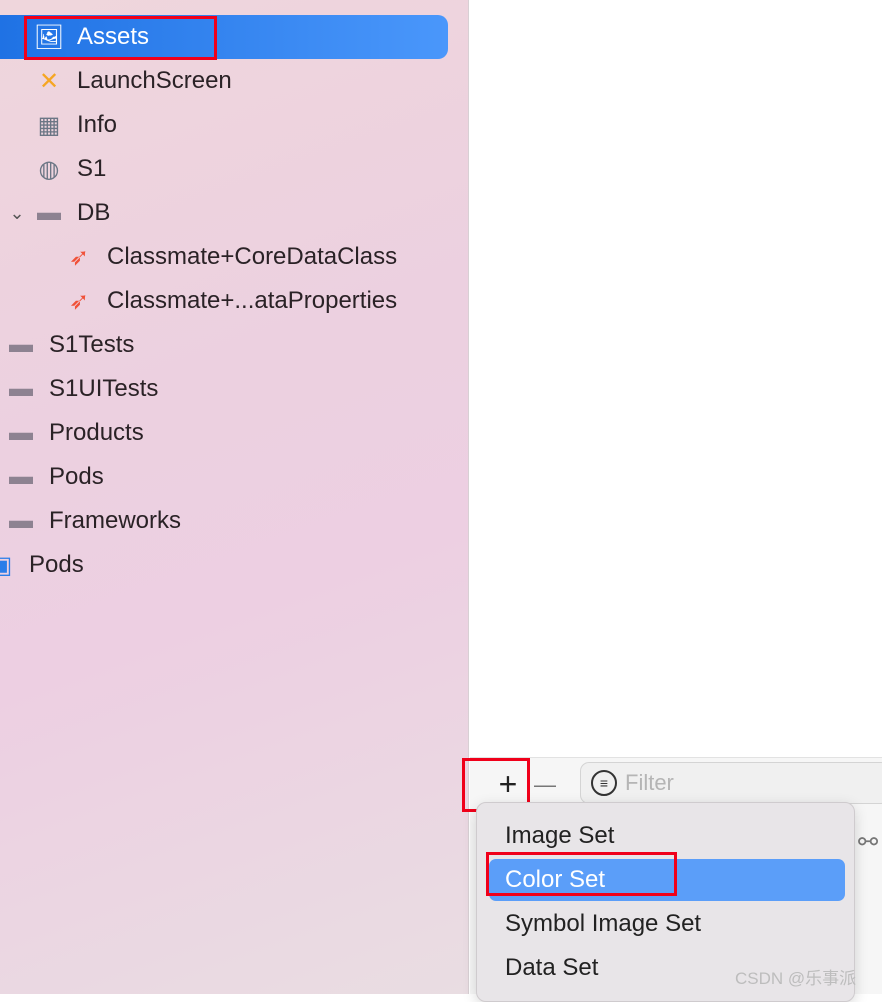 The image size is (882, 1002). I want to click on add-button: +, so click(508, 784).